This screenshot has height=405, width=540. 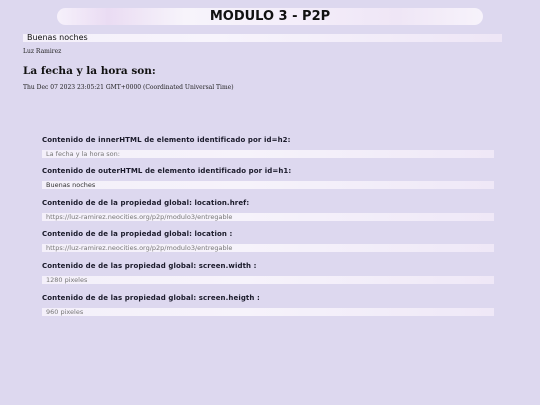 What do you see at coordinates (268, 185) in the screenshot?
I see `outer-html-value: Buenas noches` at bounding box center [268, 185].